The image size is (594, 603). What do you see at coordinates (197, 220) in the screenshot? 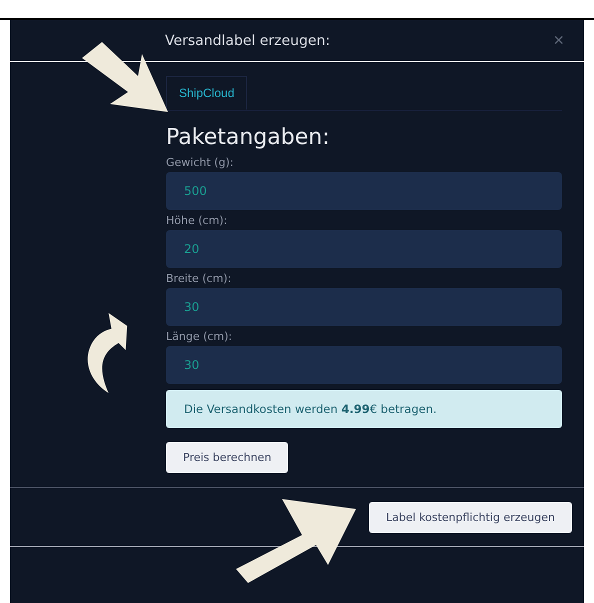
I see `field-label: Höhe (cm):` at bounding box center [197, 220].